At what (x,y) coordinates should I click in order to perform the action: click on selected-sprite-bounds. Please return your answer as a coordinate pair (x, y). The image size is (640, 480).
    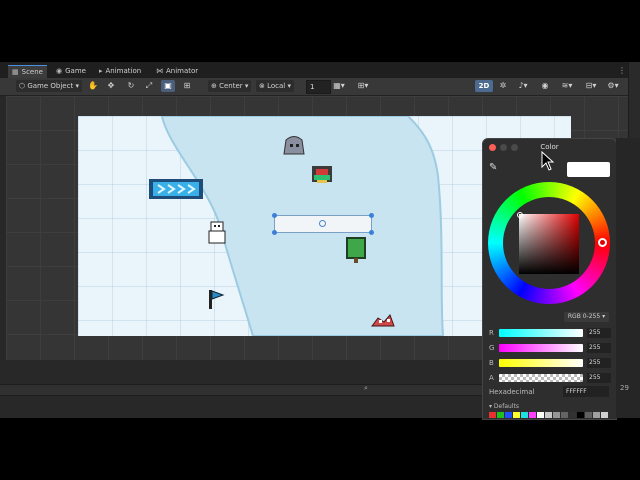
    Looking at the image, I should click on (323, 224).